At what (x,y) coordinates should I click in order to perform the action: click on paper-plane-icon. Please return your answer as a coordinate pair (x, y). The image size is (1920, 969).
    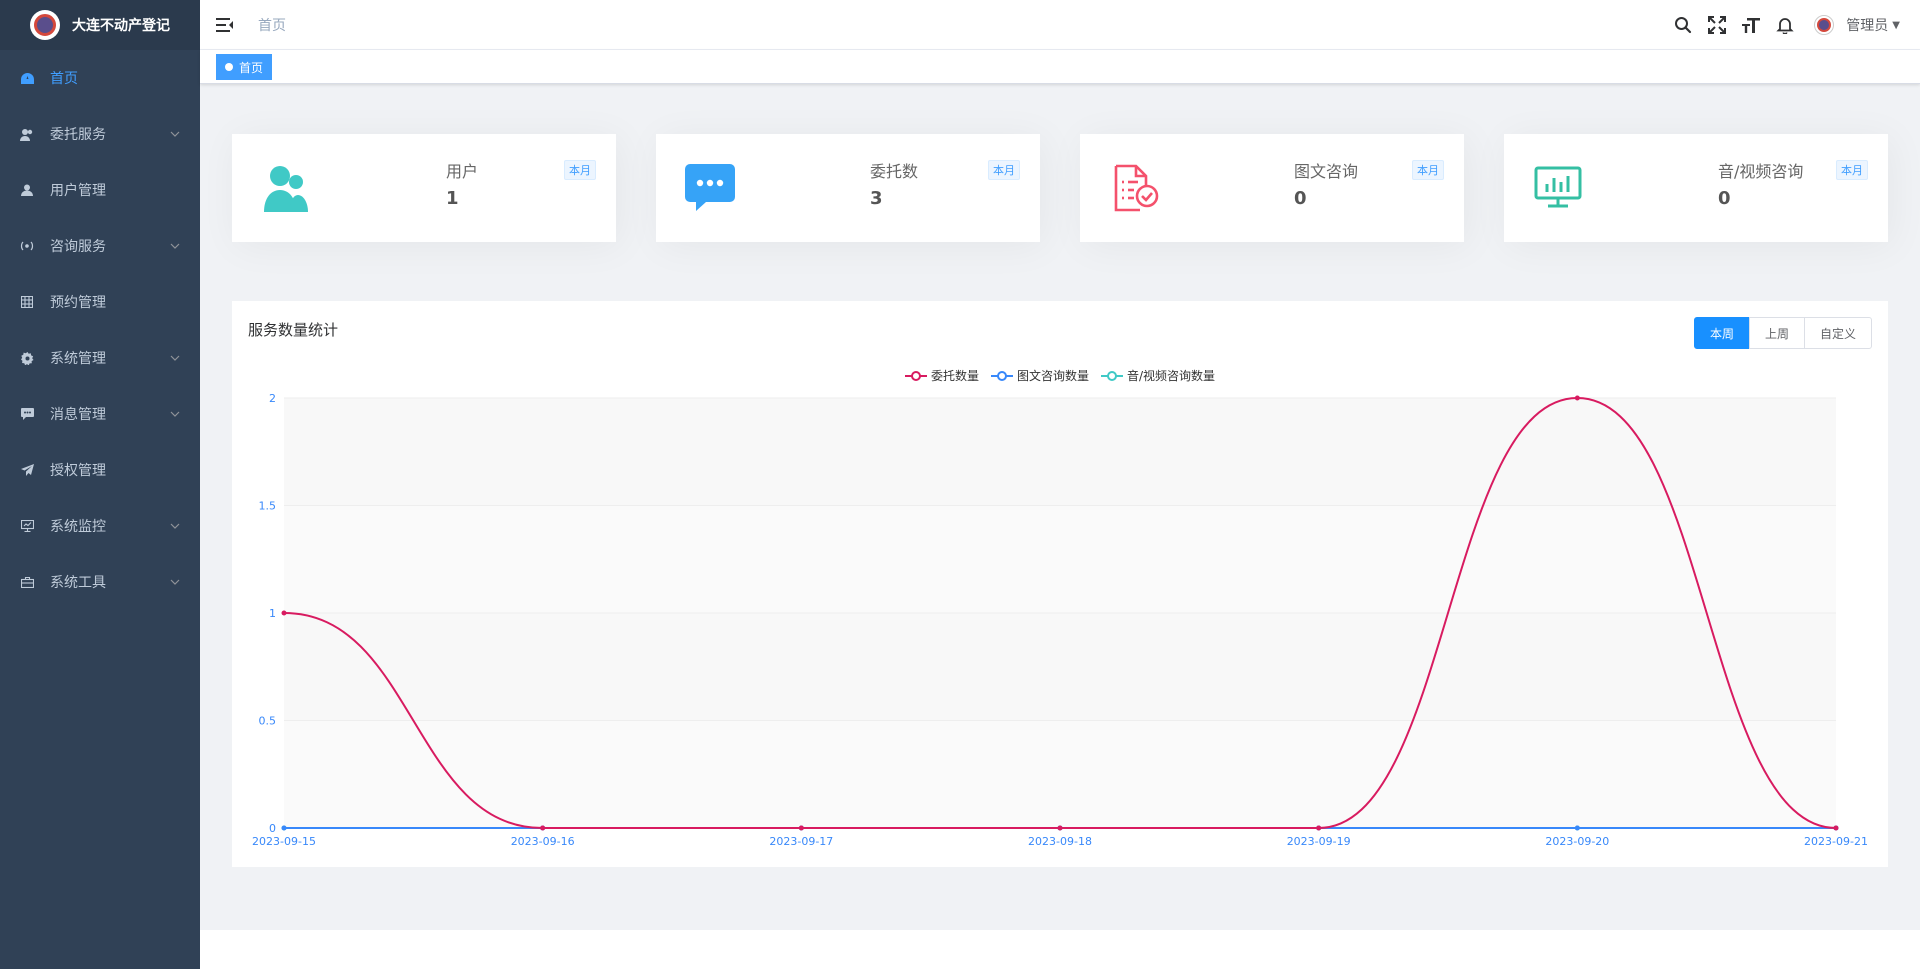
    Looking at the image, I should click on (27, 470).